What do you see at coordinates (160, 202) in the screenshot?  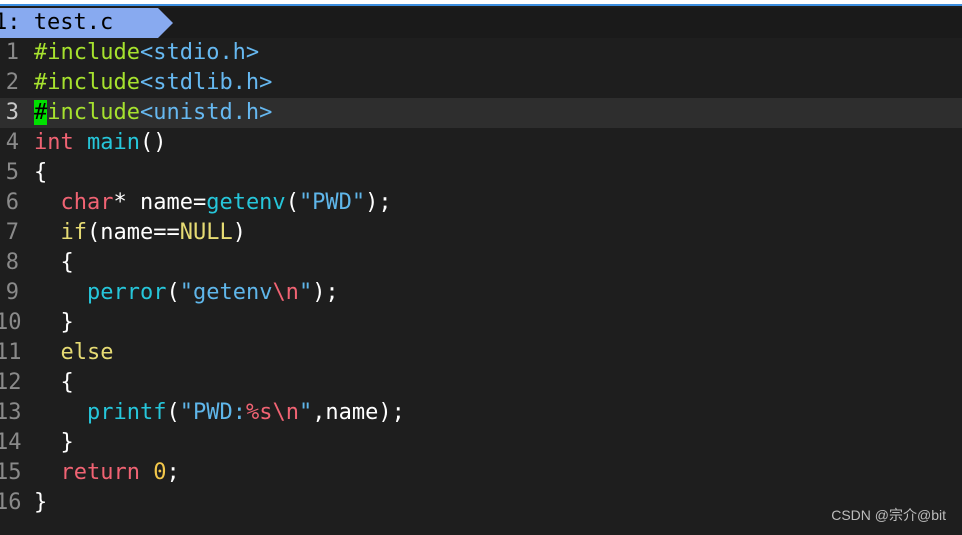 I see `code-token: * name=` at bounding box center [160, 202].